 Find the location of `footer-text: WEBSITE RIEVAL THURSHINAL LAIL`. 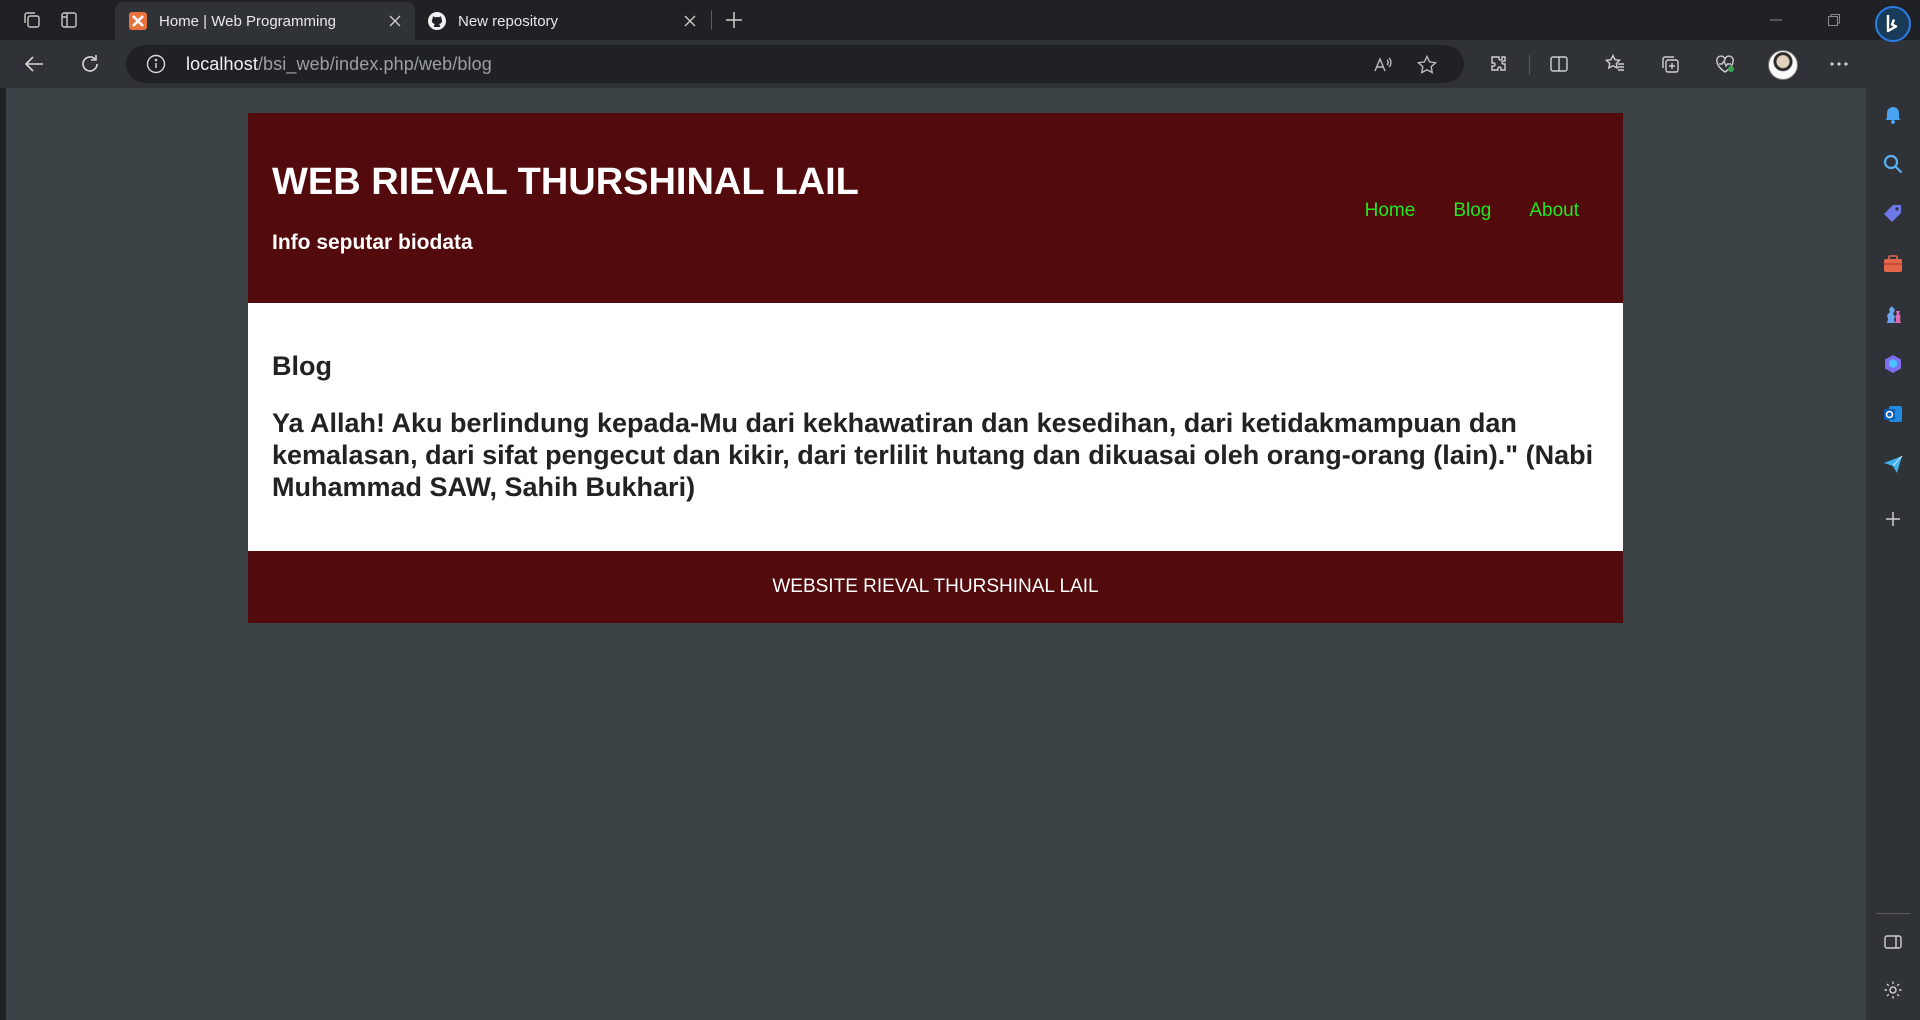

footer-text: WEBSITE RIEVAL THURSHINAL LAIL is located at coordinates (935, 586).